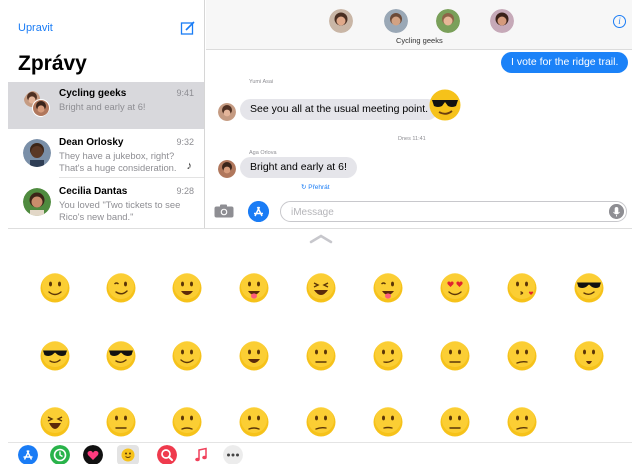 This screenshot has height=464, width=632. What do you see at coordinates (167, 454) in the screenshot?
I see `search-images-icon` at bounding box center [167, 454].